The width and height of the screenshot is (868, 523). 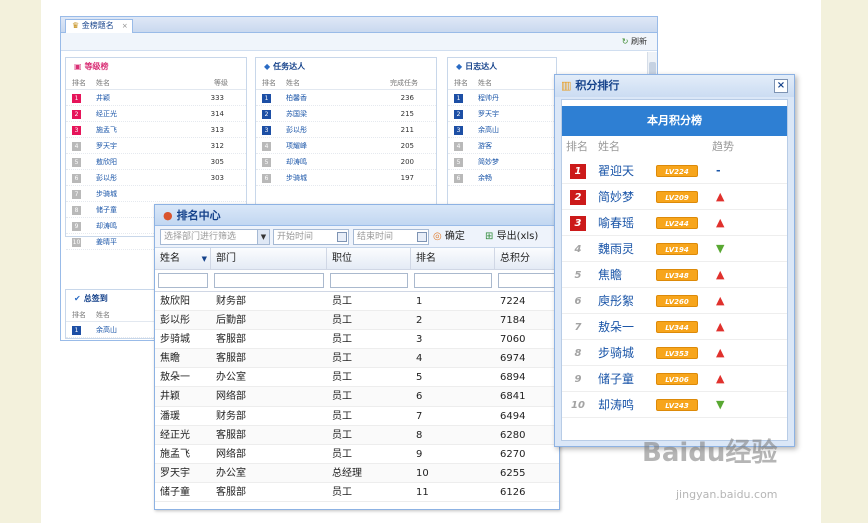 What do you see at coordinates (346, 130) in the screenshot?
I see `list-item: 3 彭以彤 211` at bounding box center [346, 130].